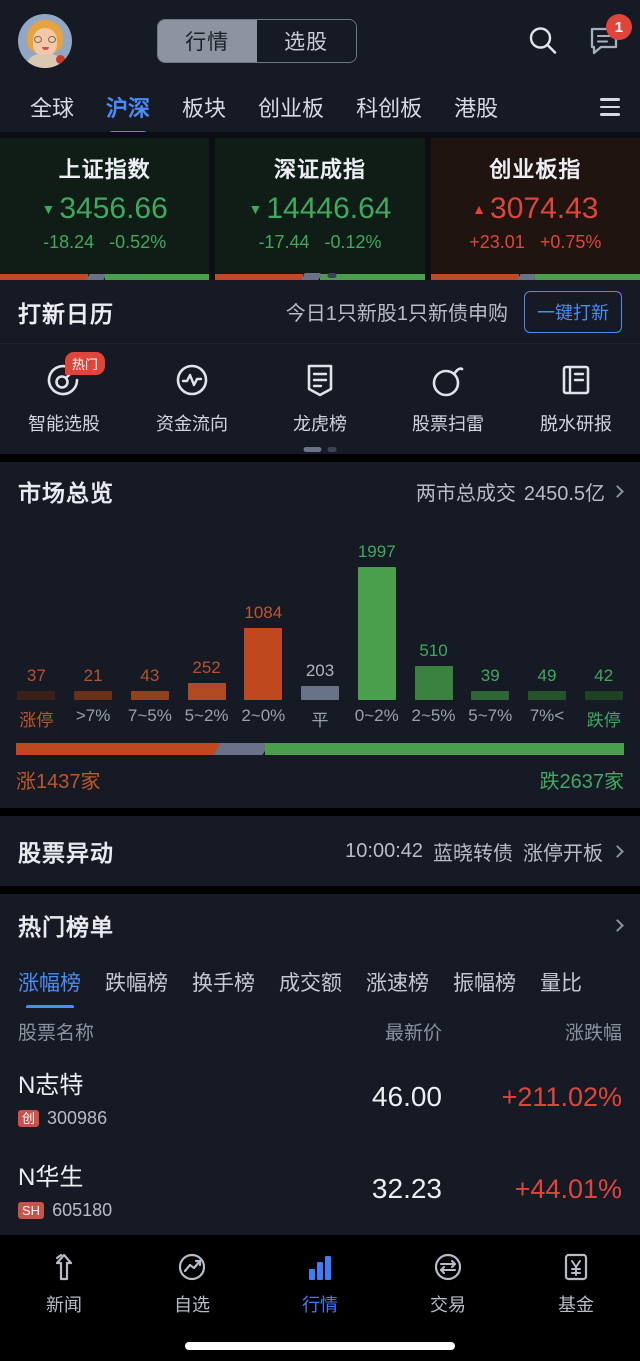  Describe the element at coordinates (31, 1210) in the screenshot. I see `market-tag: SH` at that location.